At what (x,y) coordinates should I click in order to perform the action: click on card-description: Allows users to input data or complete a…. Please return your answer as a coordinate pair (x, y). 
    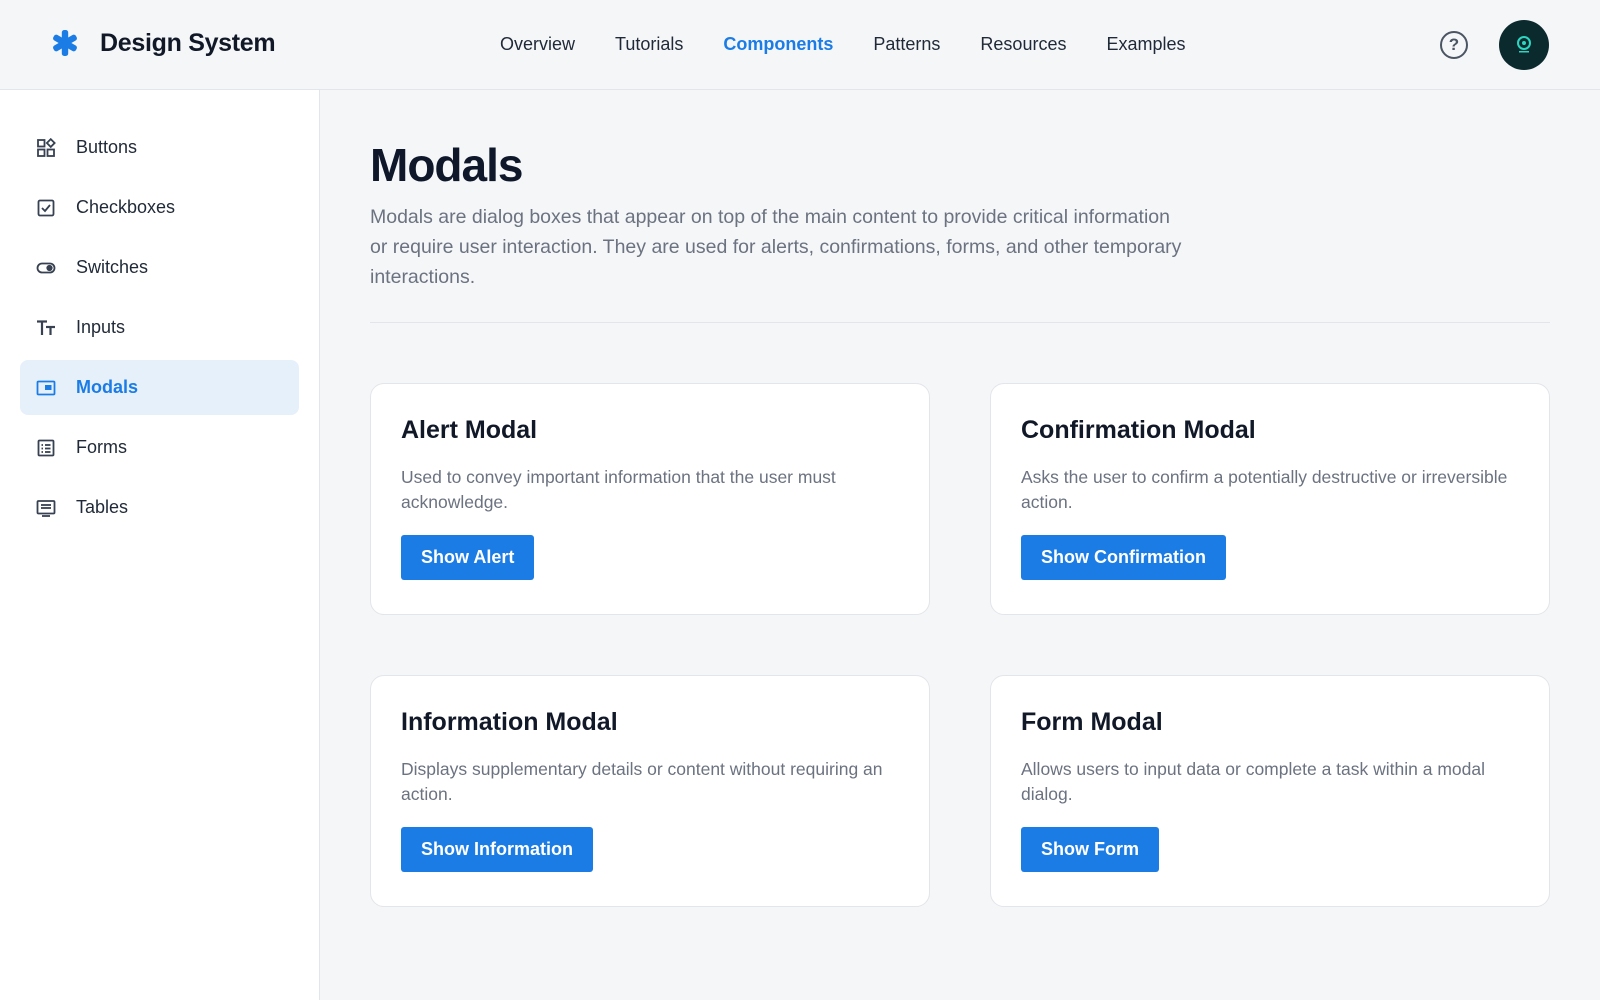
    Looking at the image, I should click on (1253, 781).